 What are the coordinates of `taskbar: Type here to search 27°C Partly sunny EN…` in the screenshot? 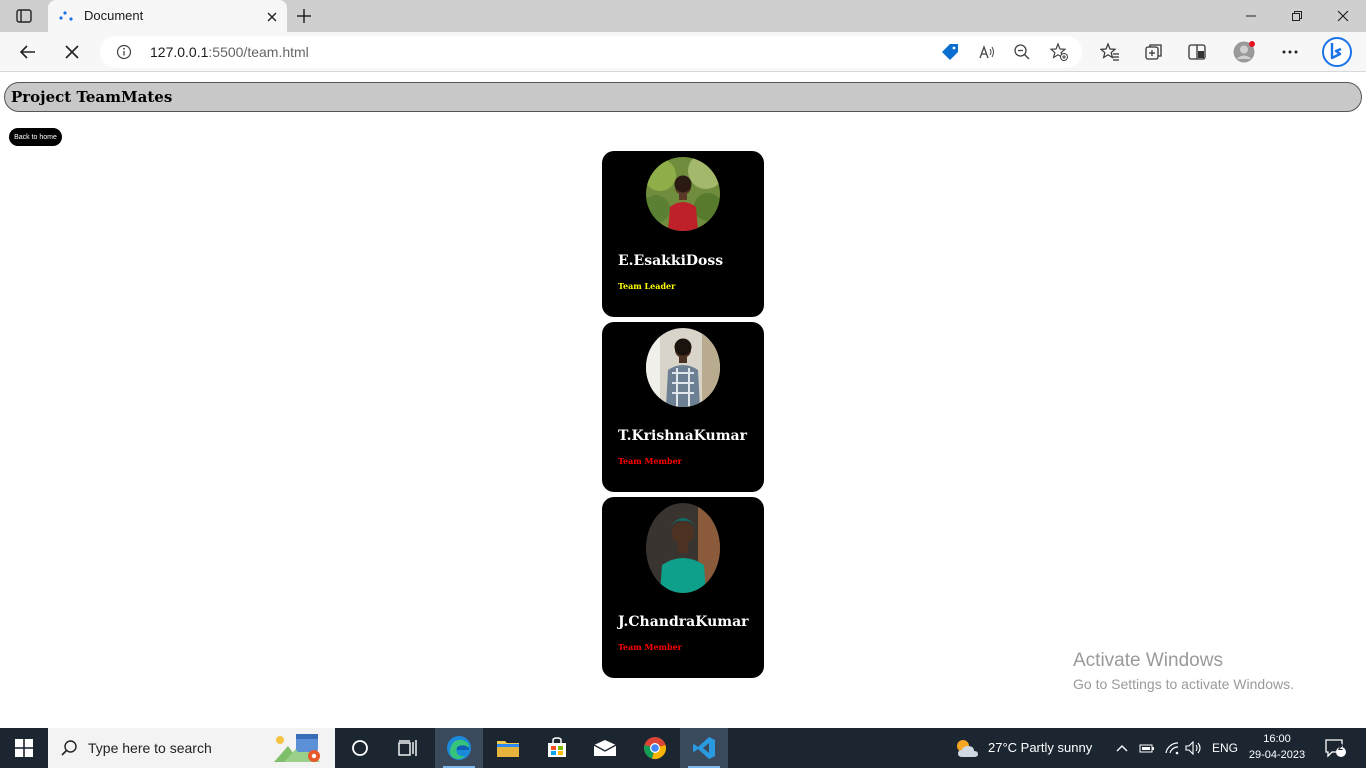 It's located at (683, 748).